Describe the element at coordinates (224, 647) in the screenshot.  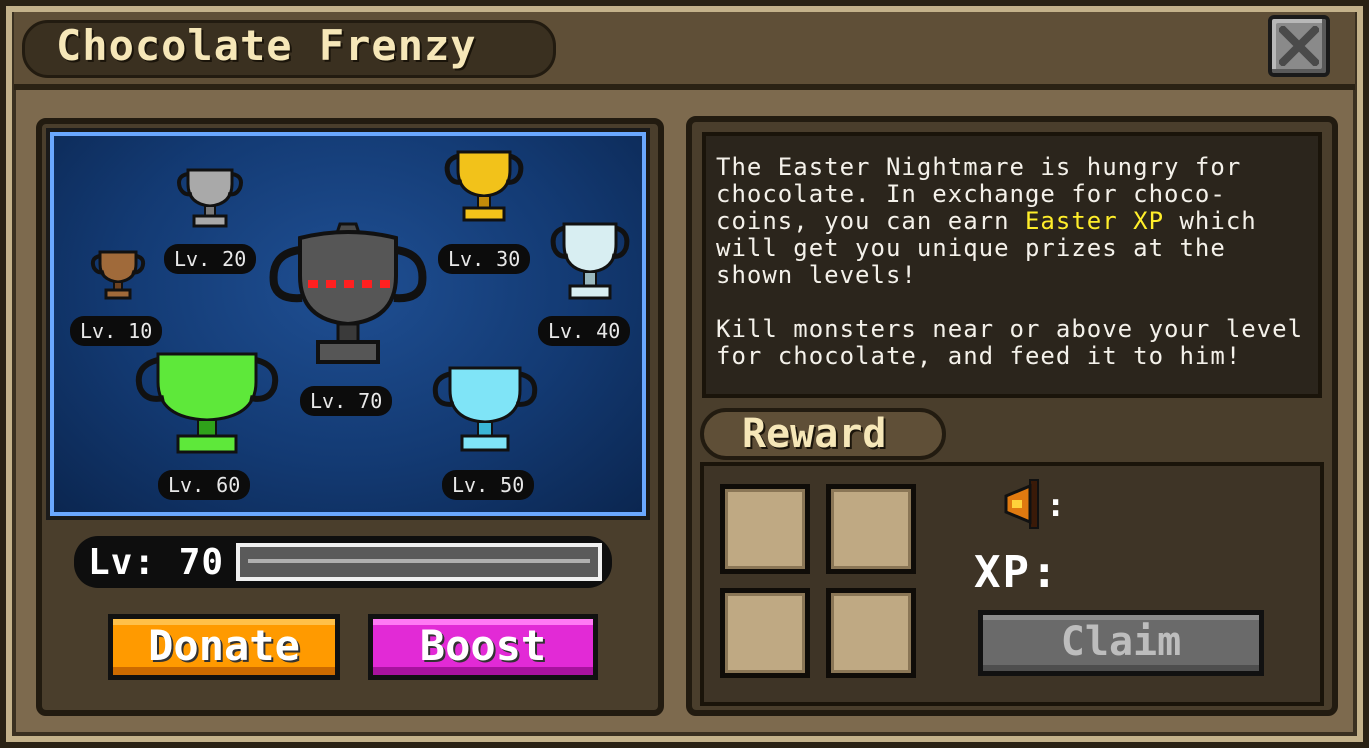
I see `donate-button: Donate` at that location.